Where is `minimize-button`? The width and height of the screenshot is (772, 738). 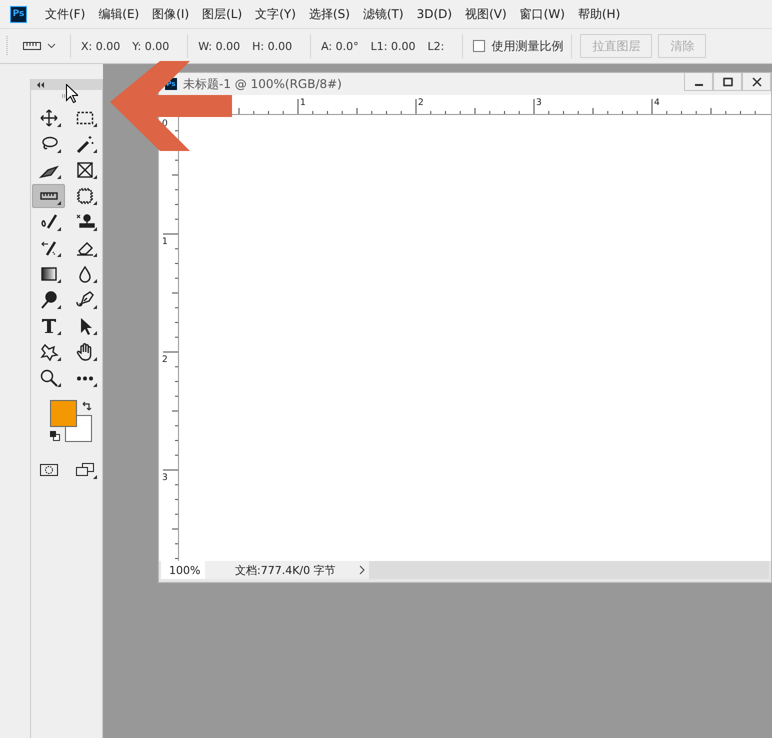 minimize-button is located at coordinates (698, 82).